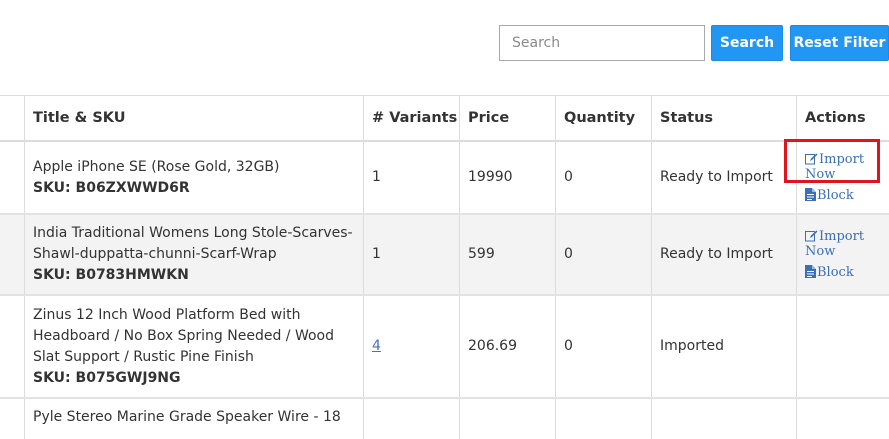  Describe the element at coordinates (107, 377) in the screenshot. I see `product-sku: SKU: B075GWJ9NG` at that location.